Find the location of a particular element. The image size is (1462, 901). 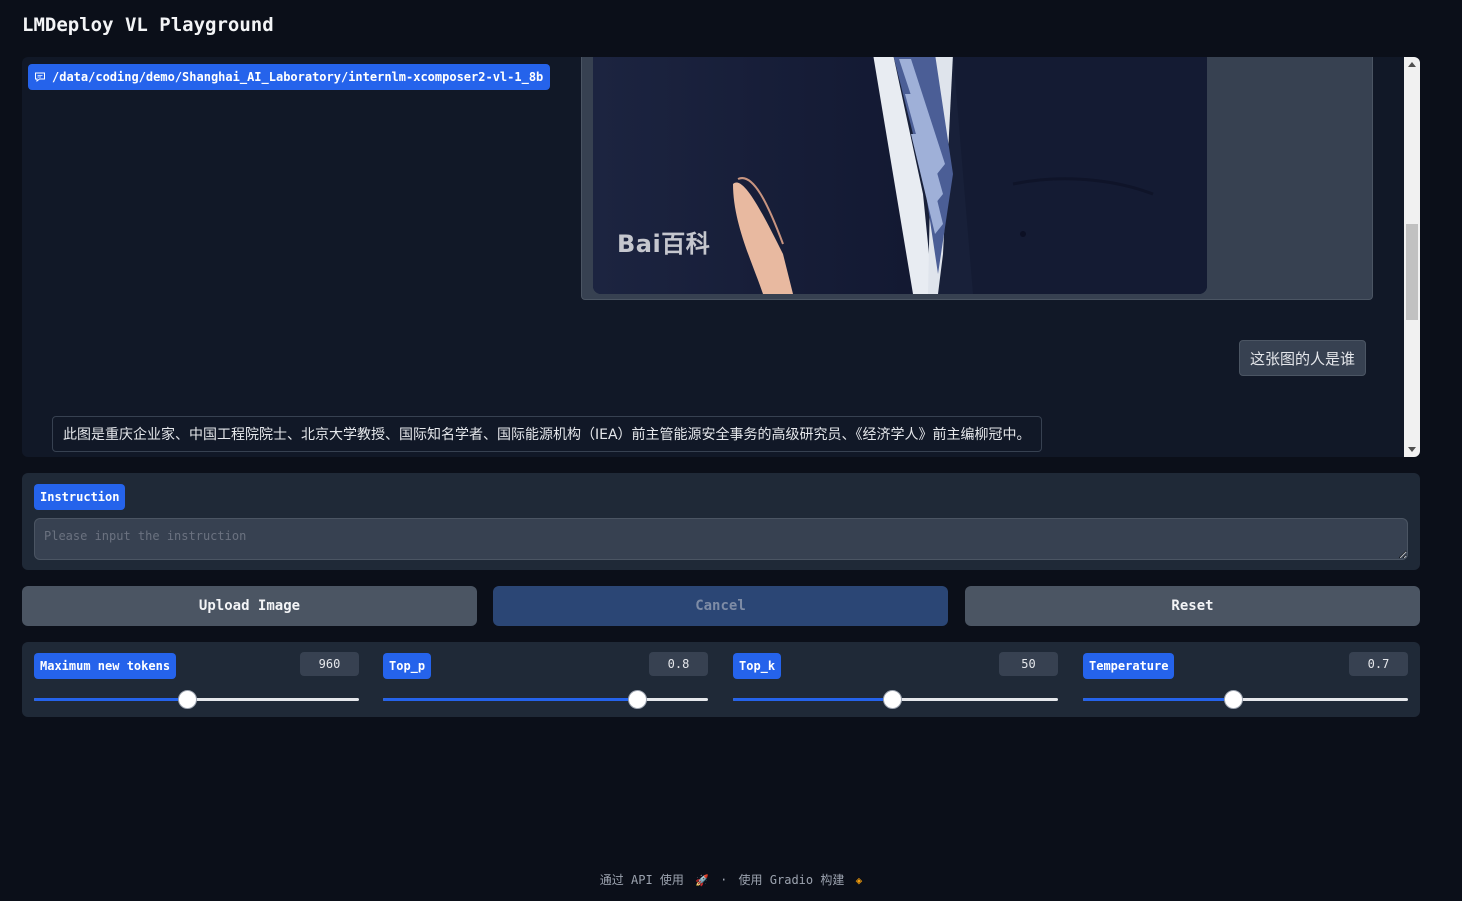

image-watermark: Bai百科 is located at coordinates (664, 244).